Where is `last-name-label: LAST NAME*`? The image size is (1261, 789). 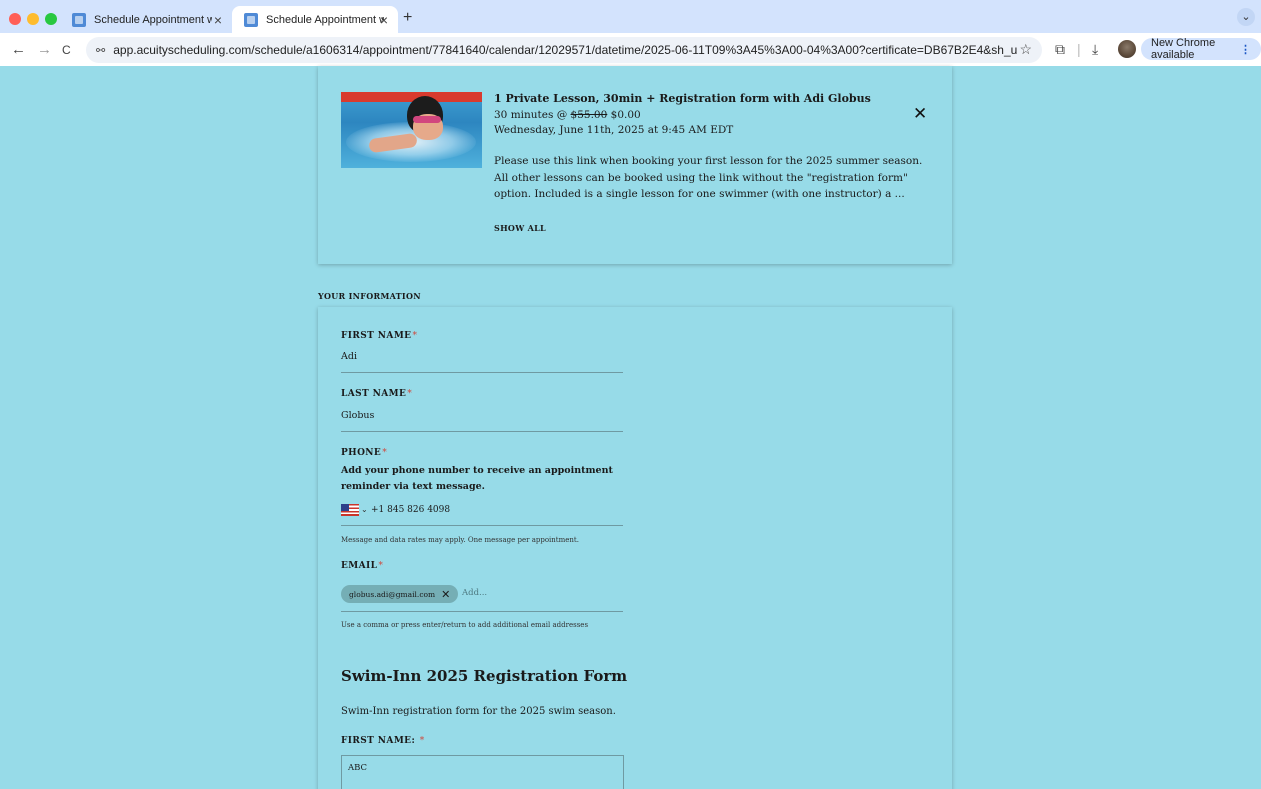 last-name-label: LAST NAME* is located at coordinates (376, 394).